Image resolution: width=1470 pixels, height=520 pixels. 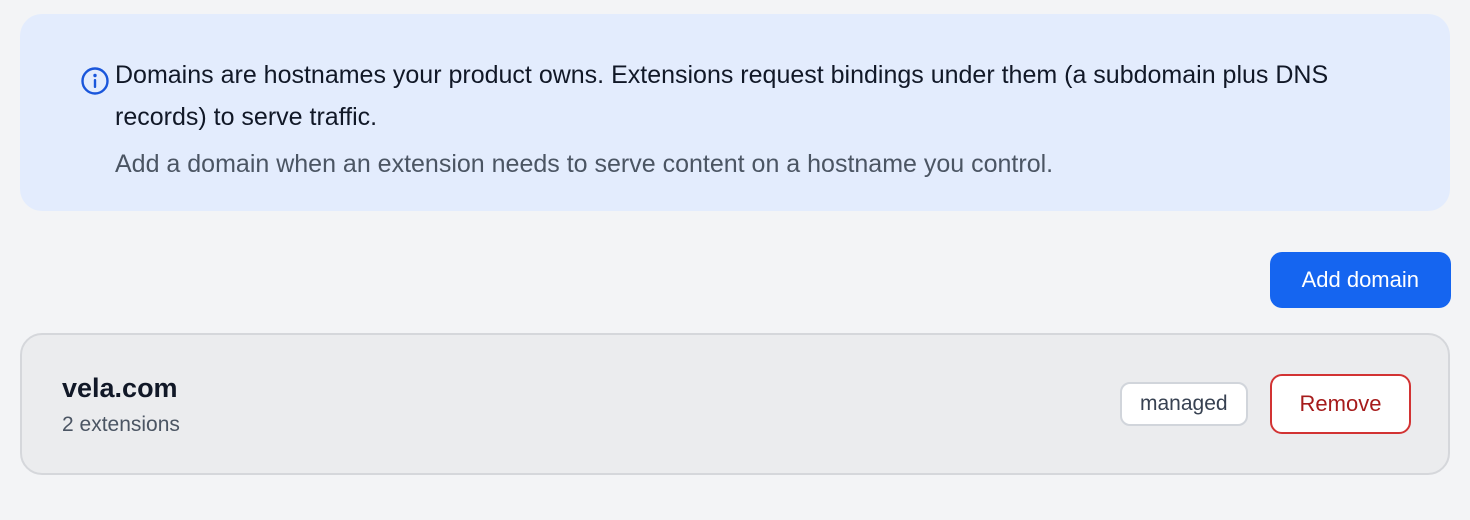 I want to click on add-domain-button: Add domain, so click(x=1360, y=280).